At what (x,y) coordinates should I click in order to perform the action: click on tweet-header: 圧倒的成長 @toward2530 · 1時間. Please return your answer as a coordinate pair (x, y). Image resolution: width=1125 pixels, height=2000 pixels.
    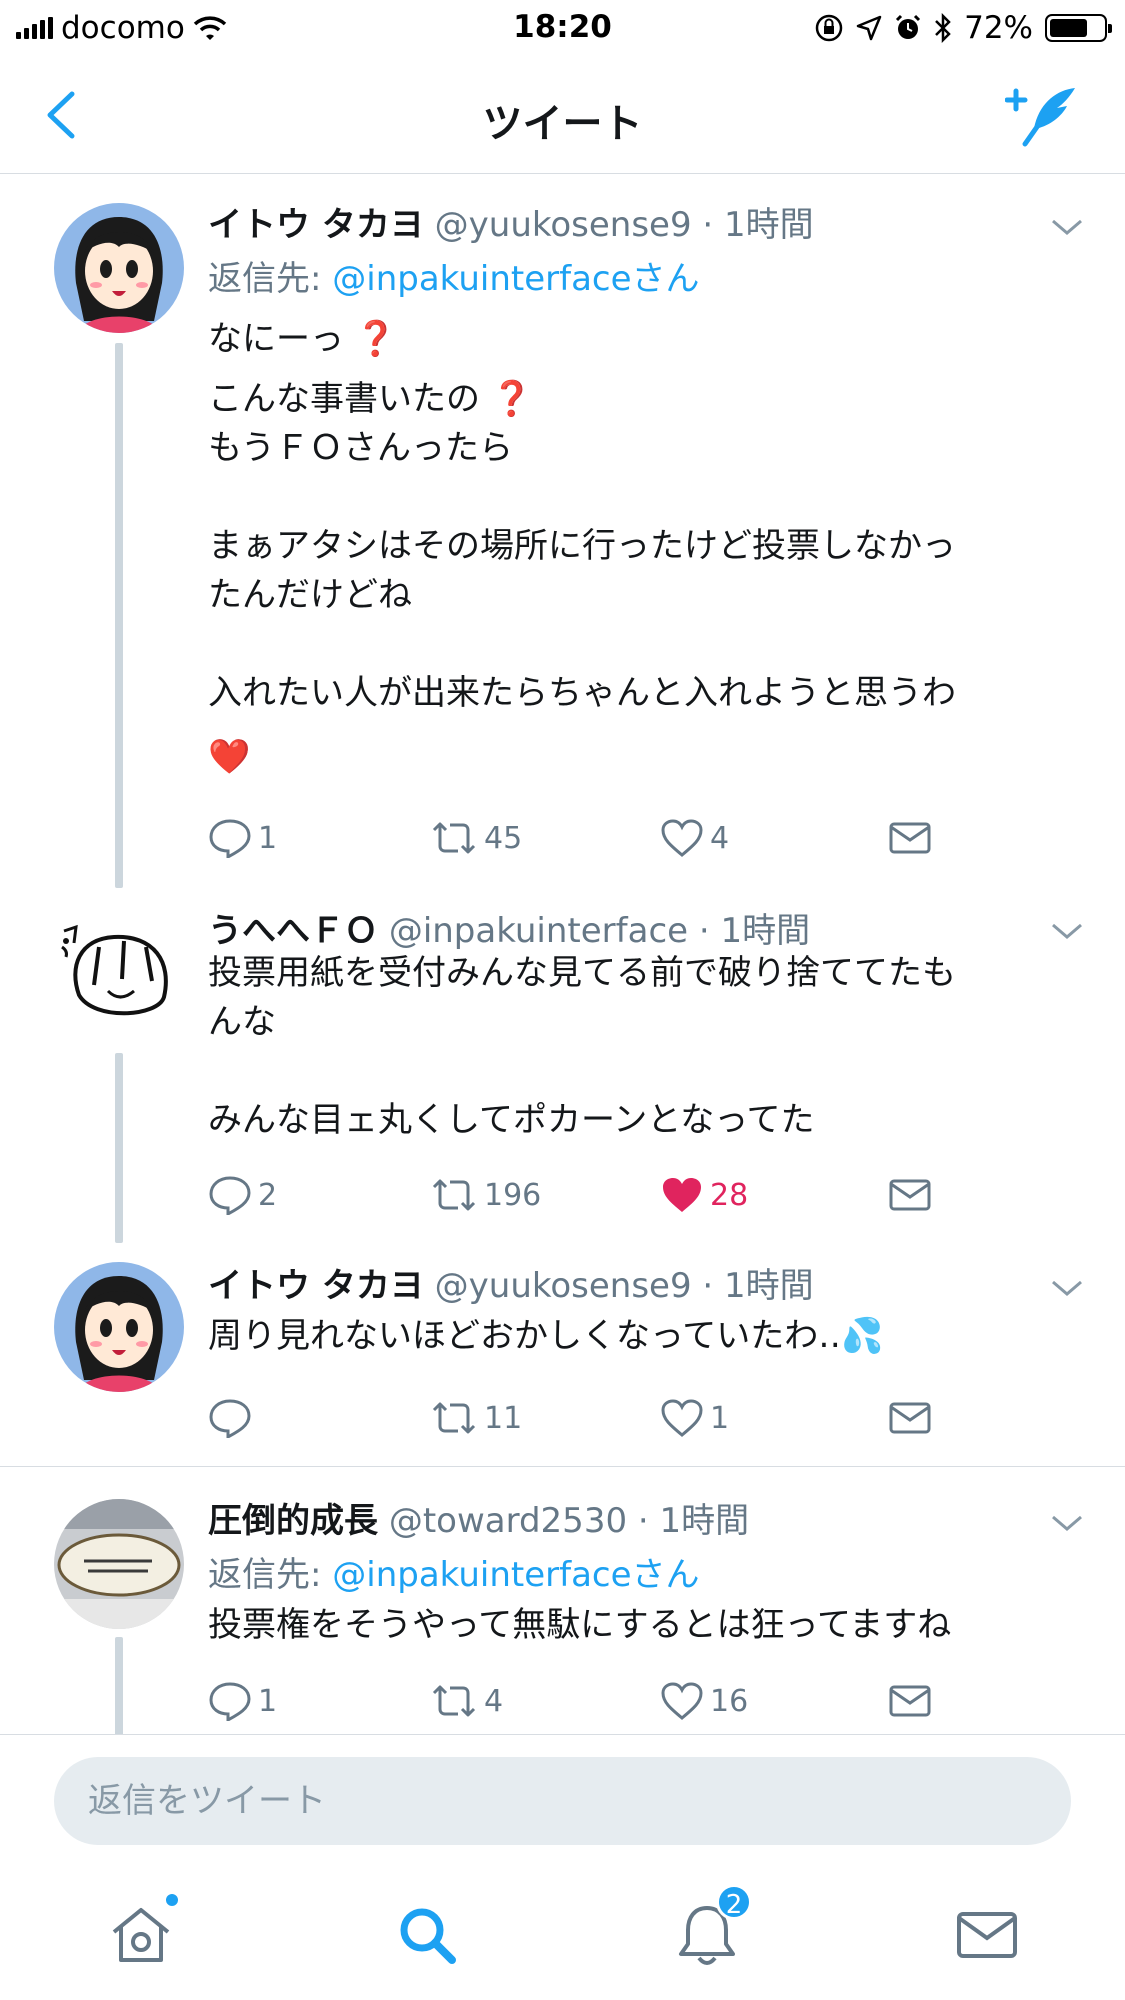
    Looking at the image, I should click on (479, 1521).